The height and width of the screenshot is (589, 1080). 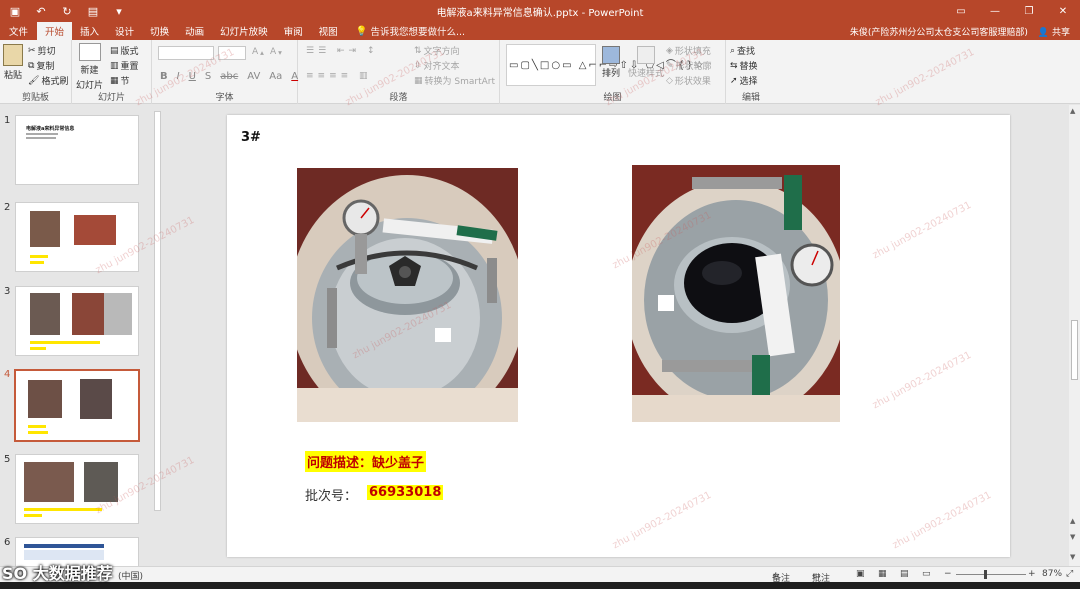 I want to click on vessel-photo-right, so click(x=736, y=293).